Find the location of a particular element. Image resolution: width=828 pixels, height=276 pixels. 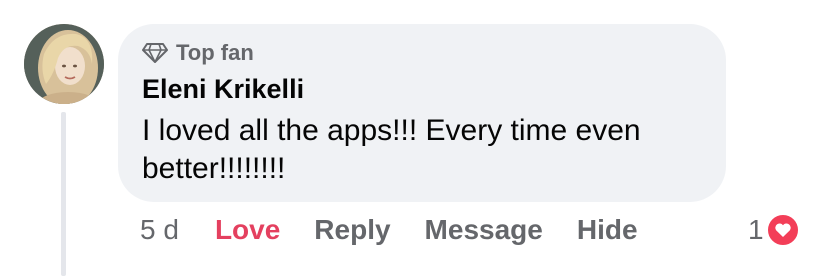

comment-actions: 5 d Love Reply Message Hide is located at coordinates (406, 230).